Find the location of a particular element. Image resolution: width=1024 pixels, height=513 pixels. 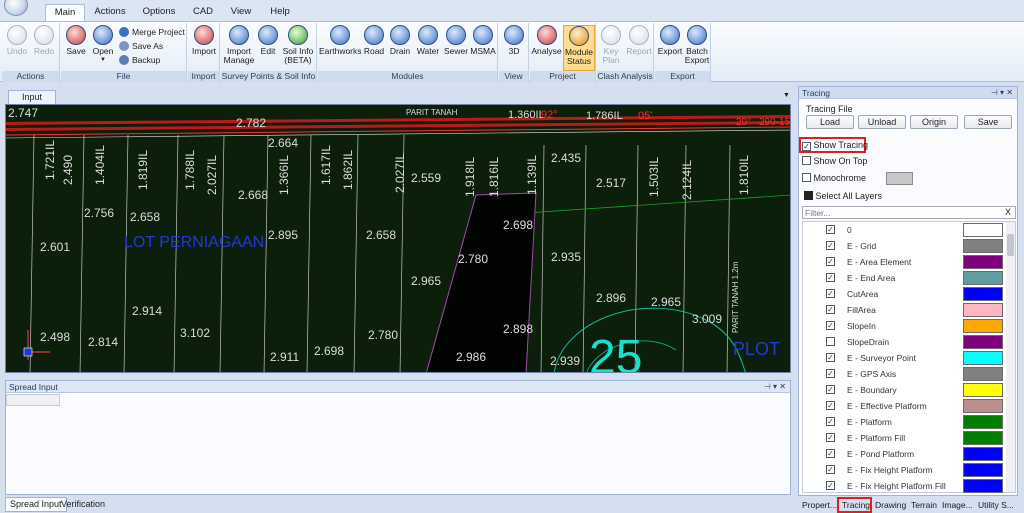

undo-button: Undo is located at coordinates (17, 40).